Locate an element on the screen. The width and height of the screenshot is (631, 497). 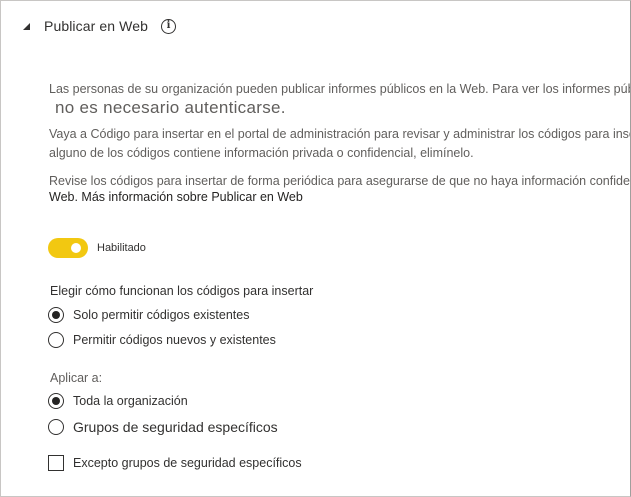
radio-specific-security-groups: Grupos de seguridad específicos is located at coordinates (163, 427).